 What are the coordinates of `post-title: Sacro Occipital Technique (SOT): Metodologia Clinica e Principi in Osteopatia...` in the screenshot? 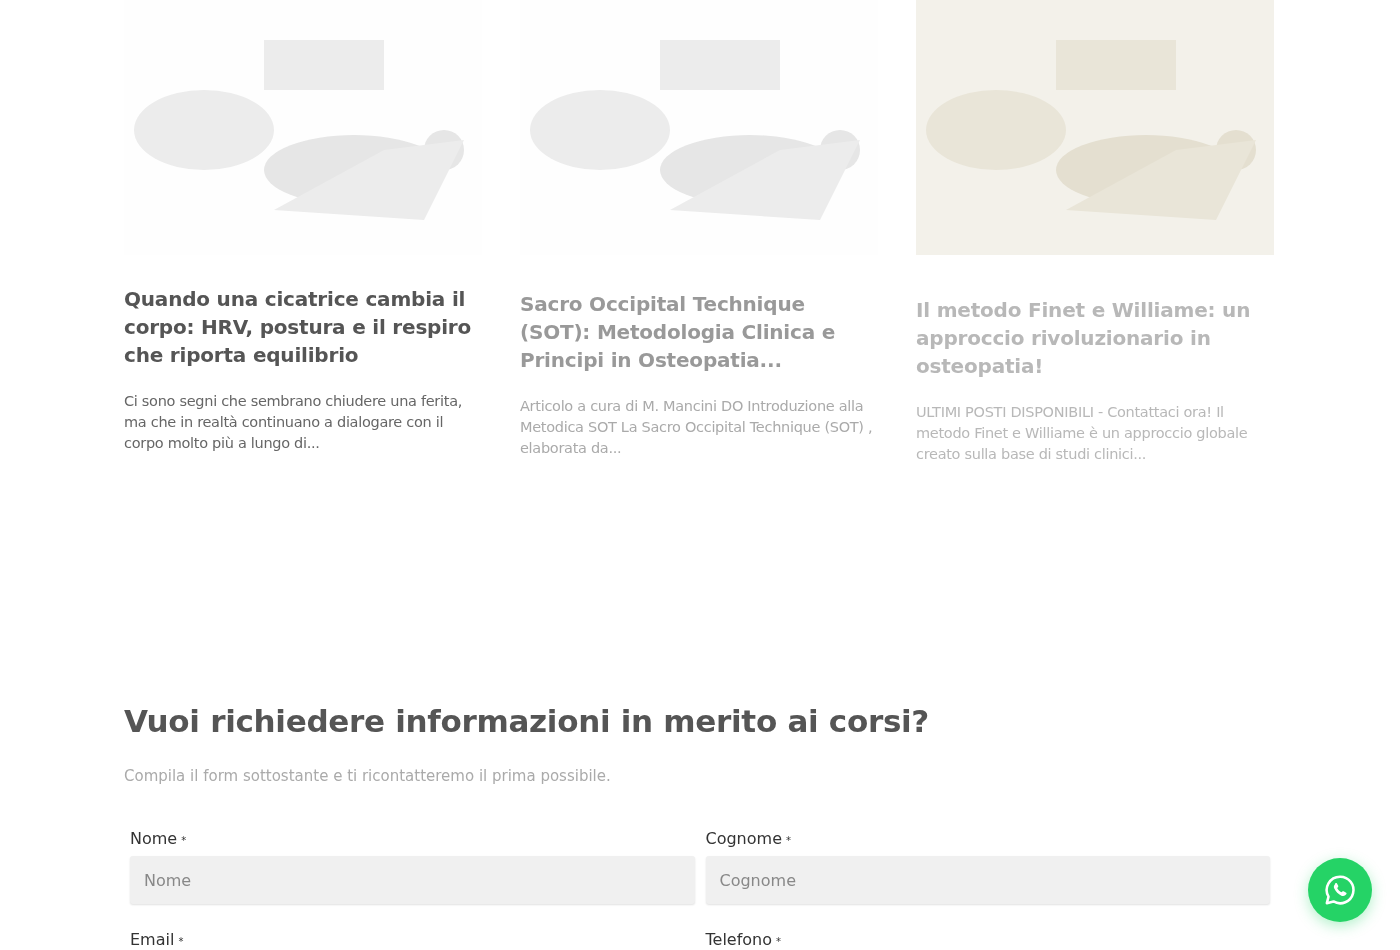 It's located at (699, 332).